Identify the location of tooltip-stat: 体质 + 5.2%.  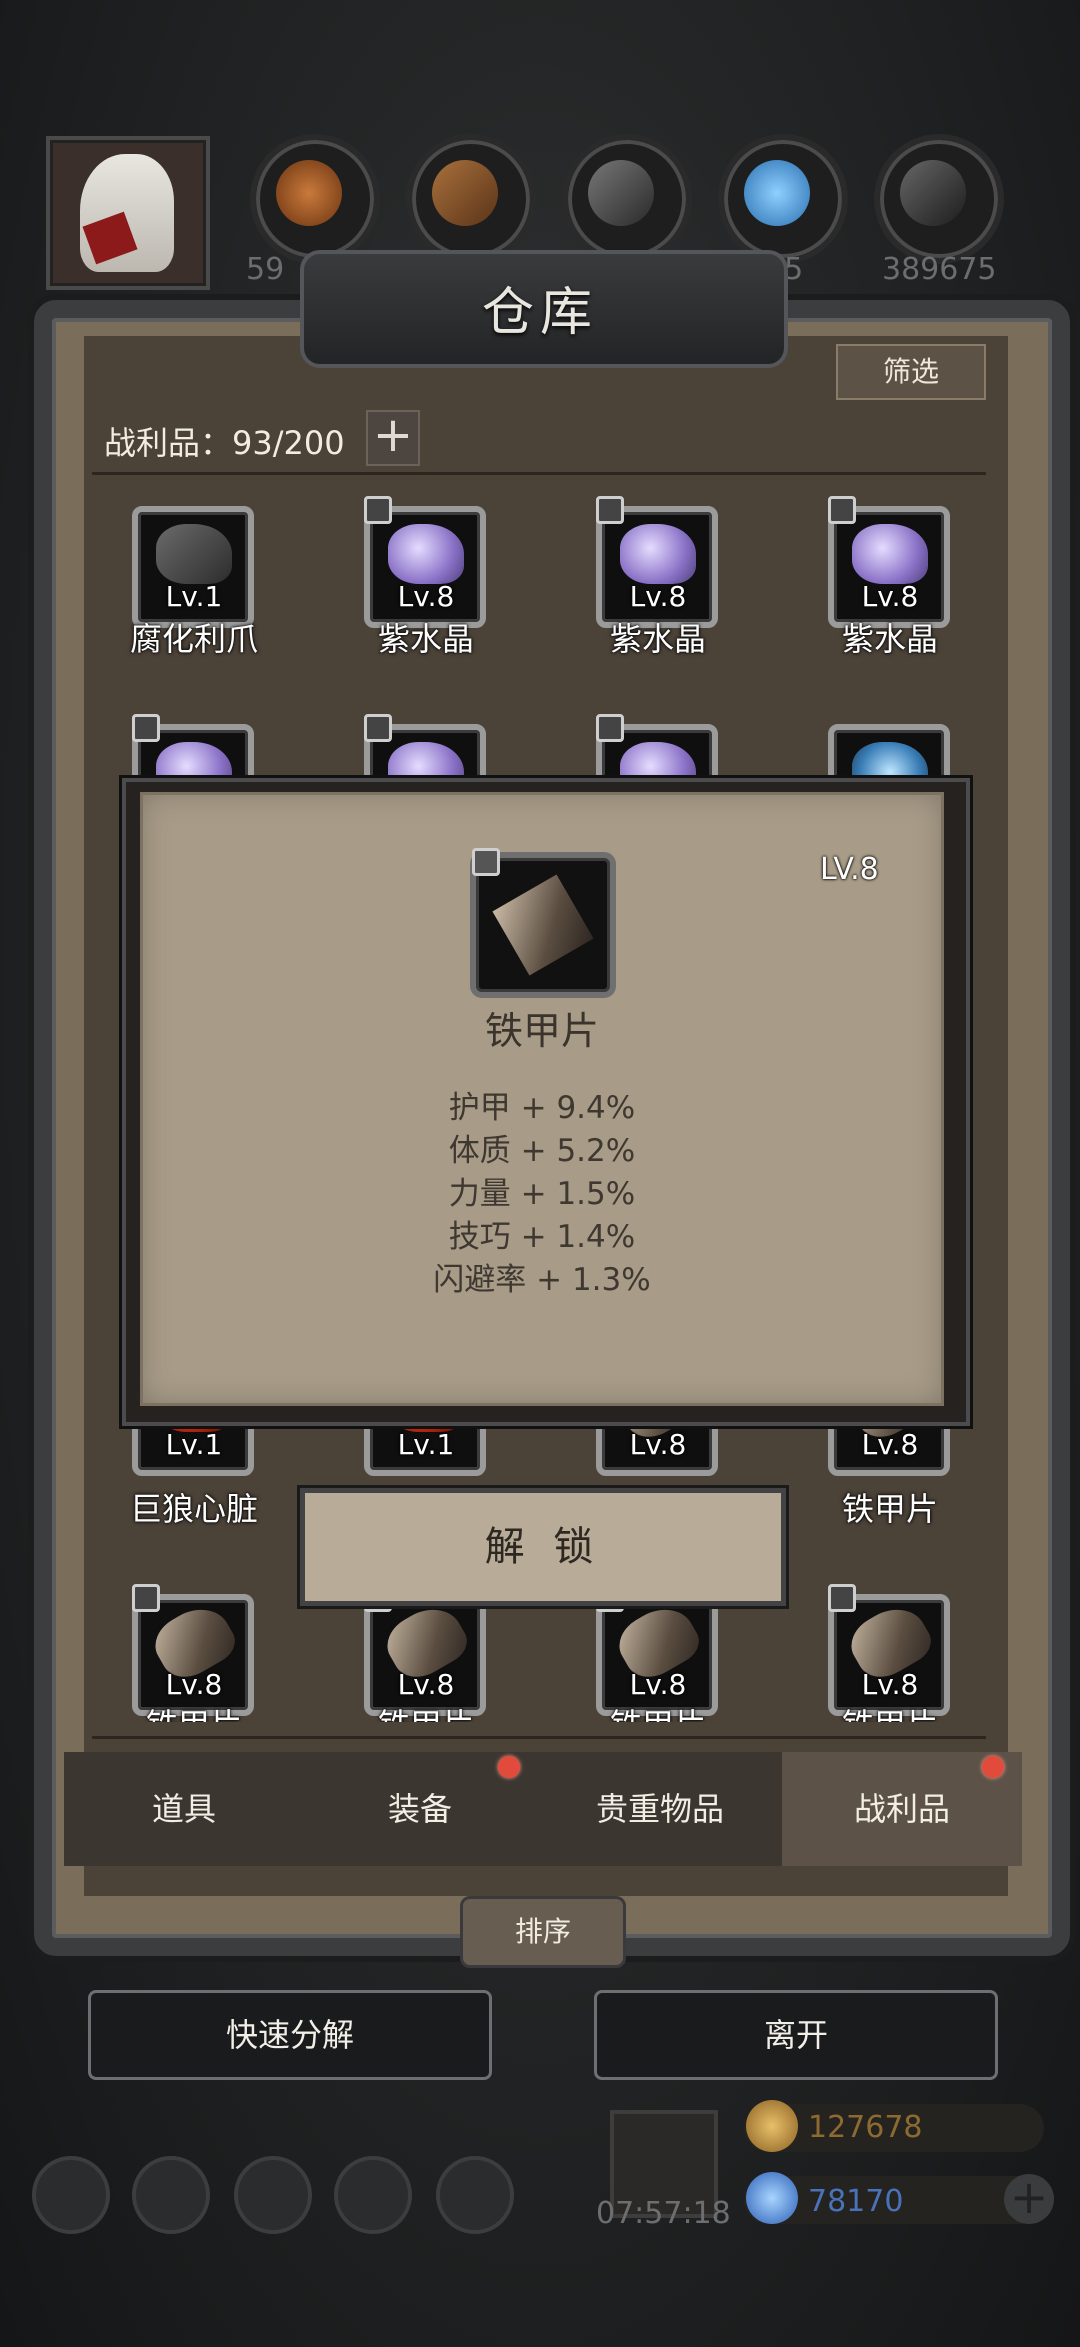
(542, 1151).